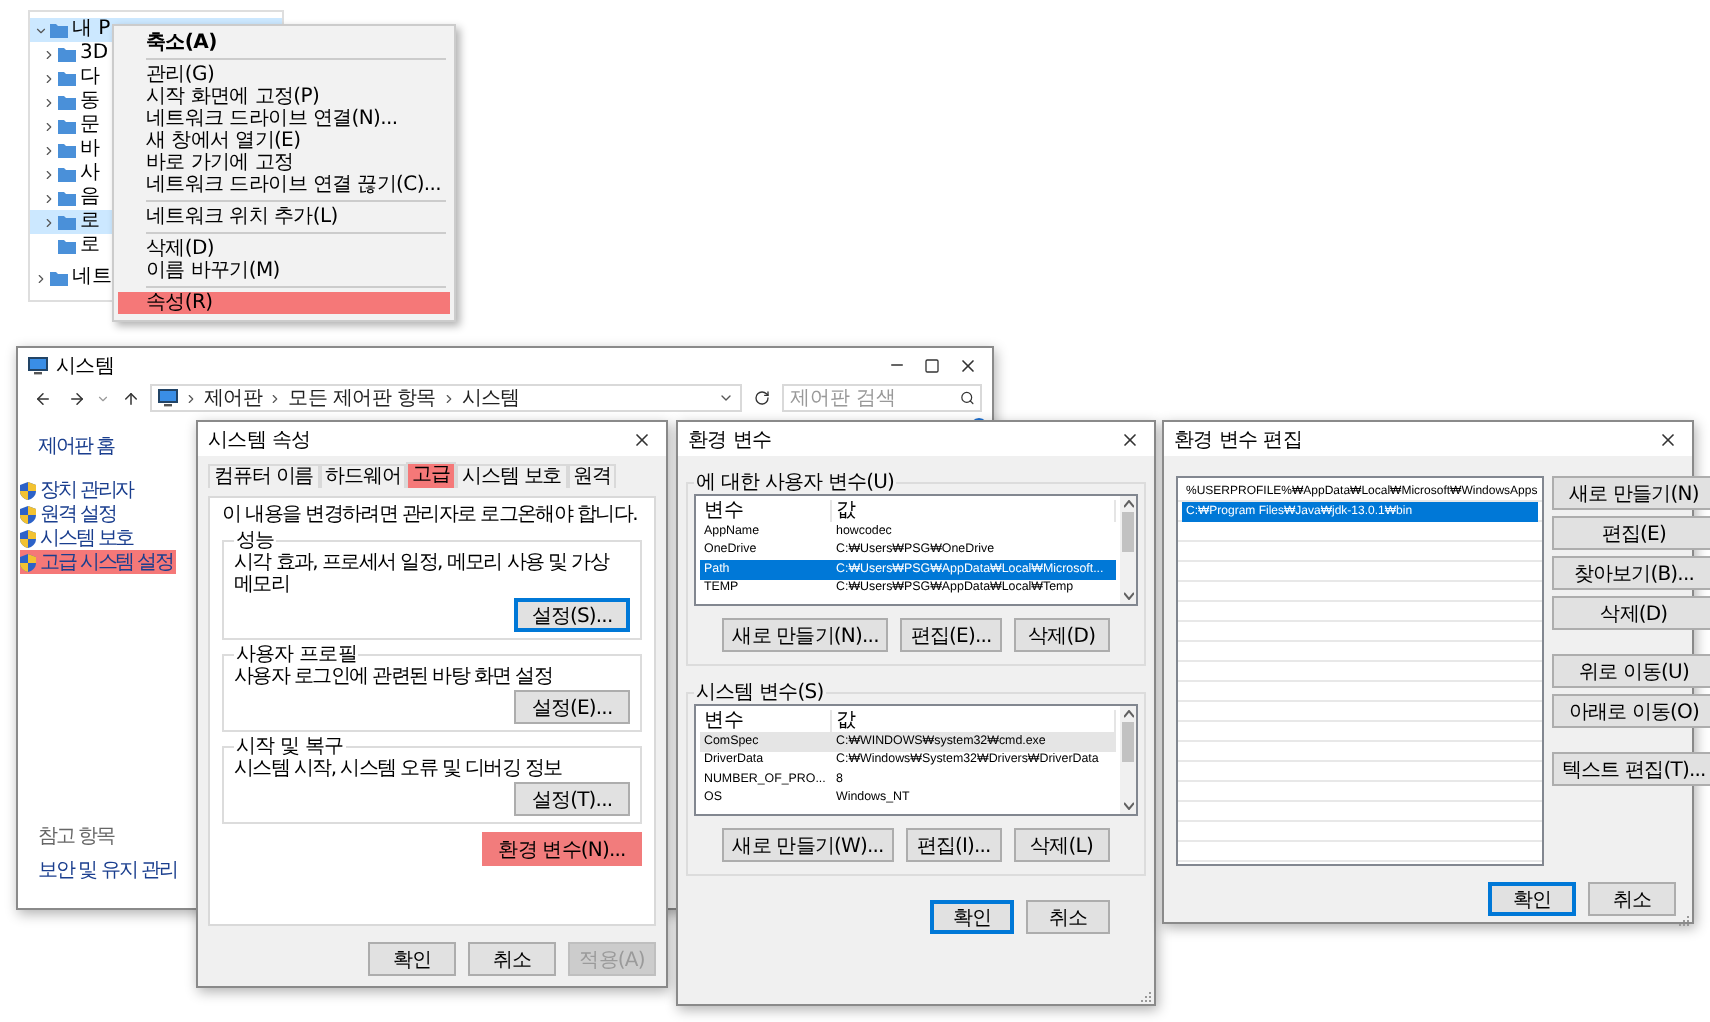 The width and height of the screenshot is (1710, 1022). I want to click on group-label: 에 대한 사용자 변수(U), so click(795, 483).